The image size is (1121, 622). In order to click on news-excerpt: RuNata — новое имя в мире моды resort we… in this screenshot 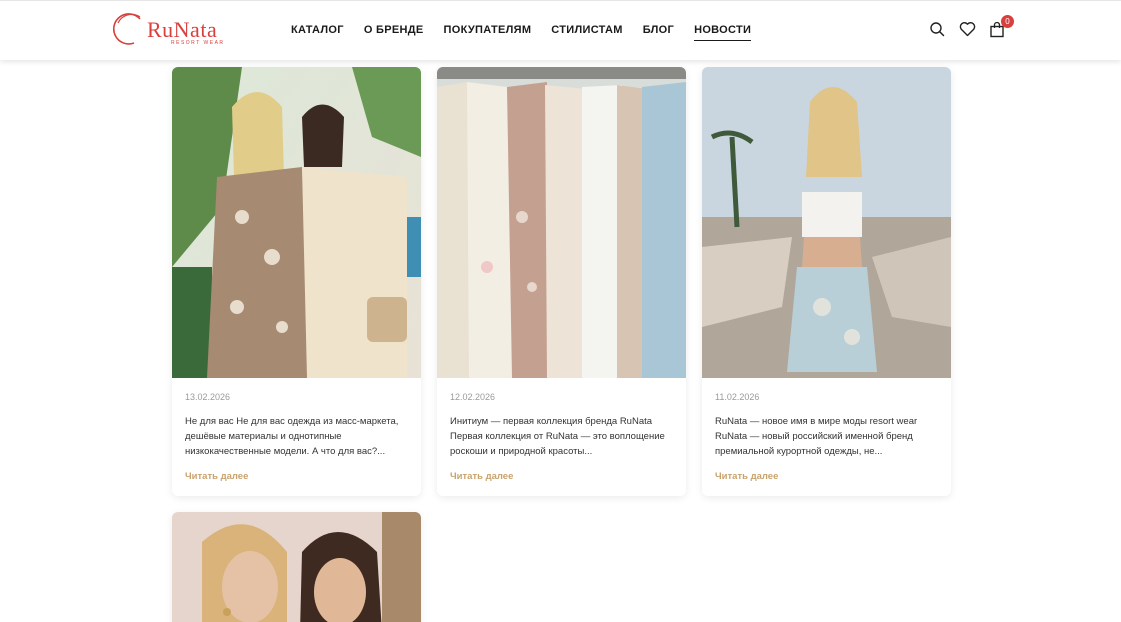, I will do `click(816, 436)`.